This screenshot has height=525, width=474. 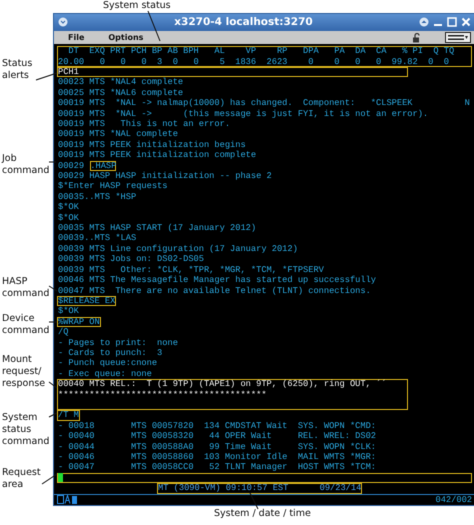 What do you see at coordinates (71, 165) in the screenshot?
I see `terminal-line: 00029` at bounding box center [71, 165].